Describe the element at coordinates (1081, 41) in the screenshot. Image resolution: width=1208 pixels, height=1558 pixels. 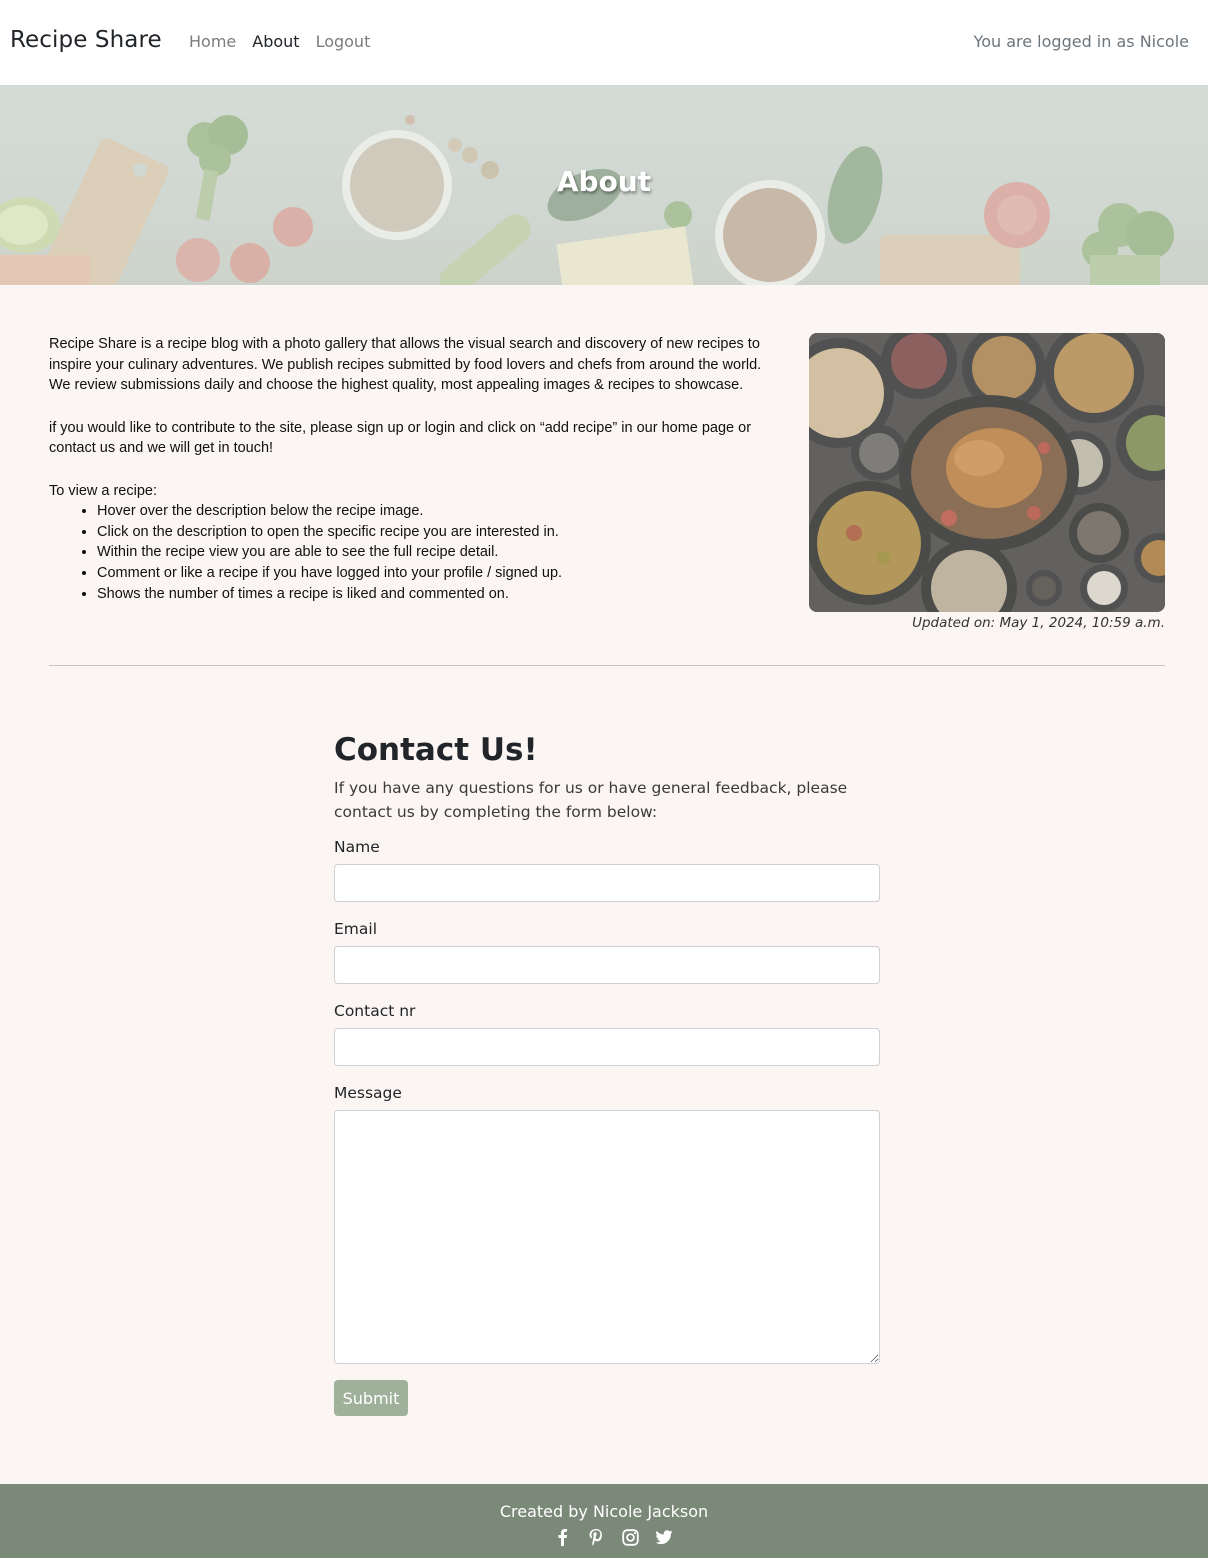
I see `login-status: You are logged in as Nicole` at that location.